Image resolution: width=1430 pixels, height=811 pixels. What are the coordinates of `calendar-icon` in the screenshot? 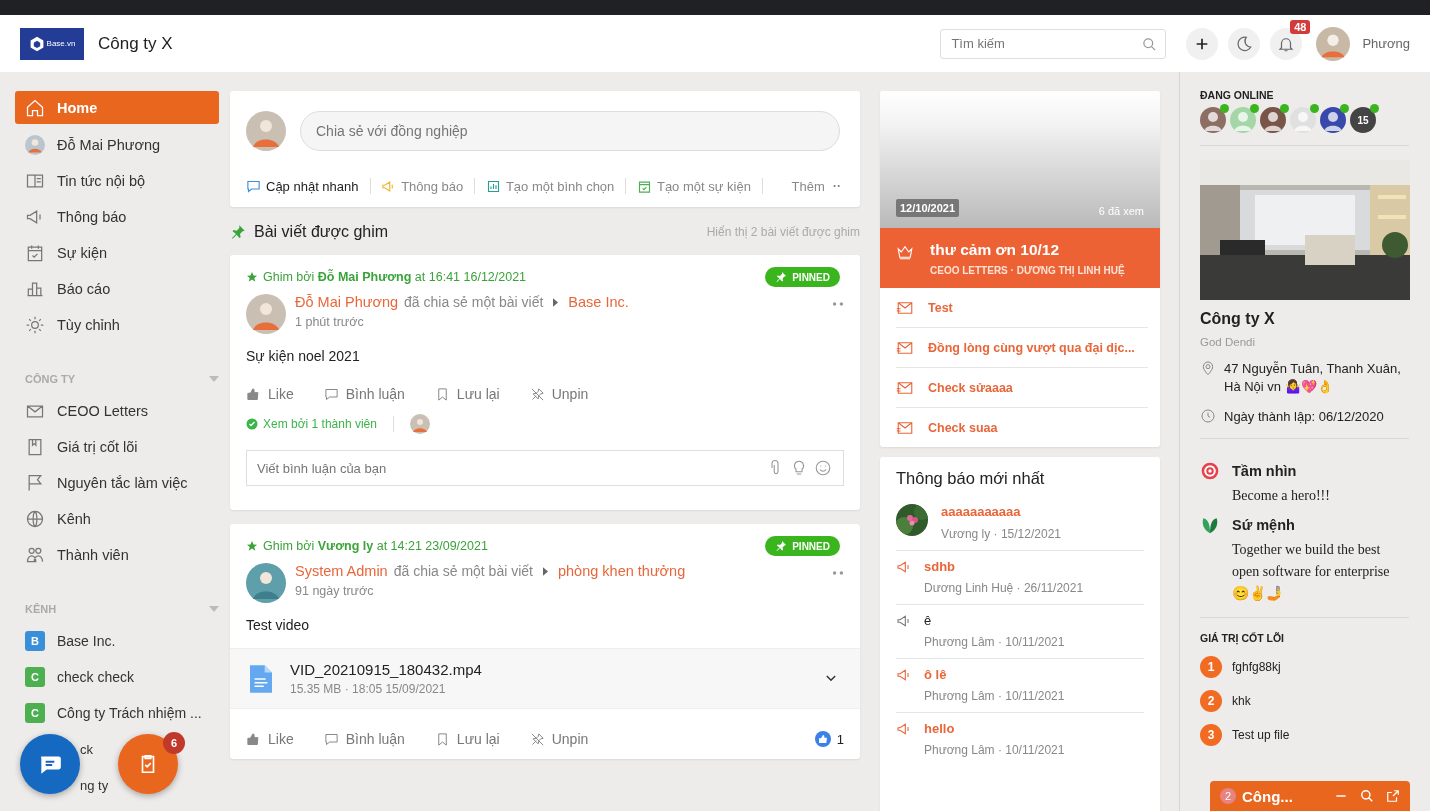 It's located at (644, 186).